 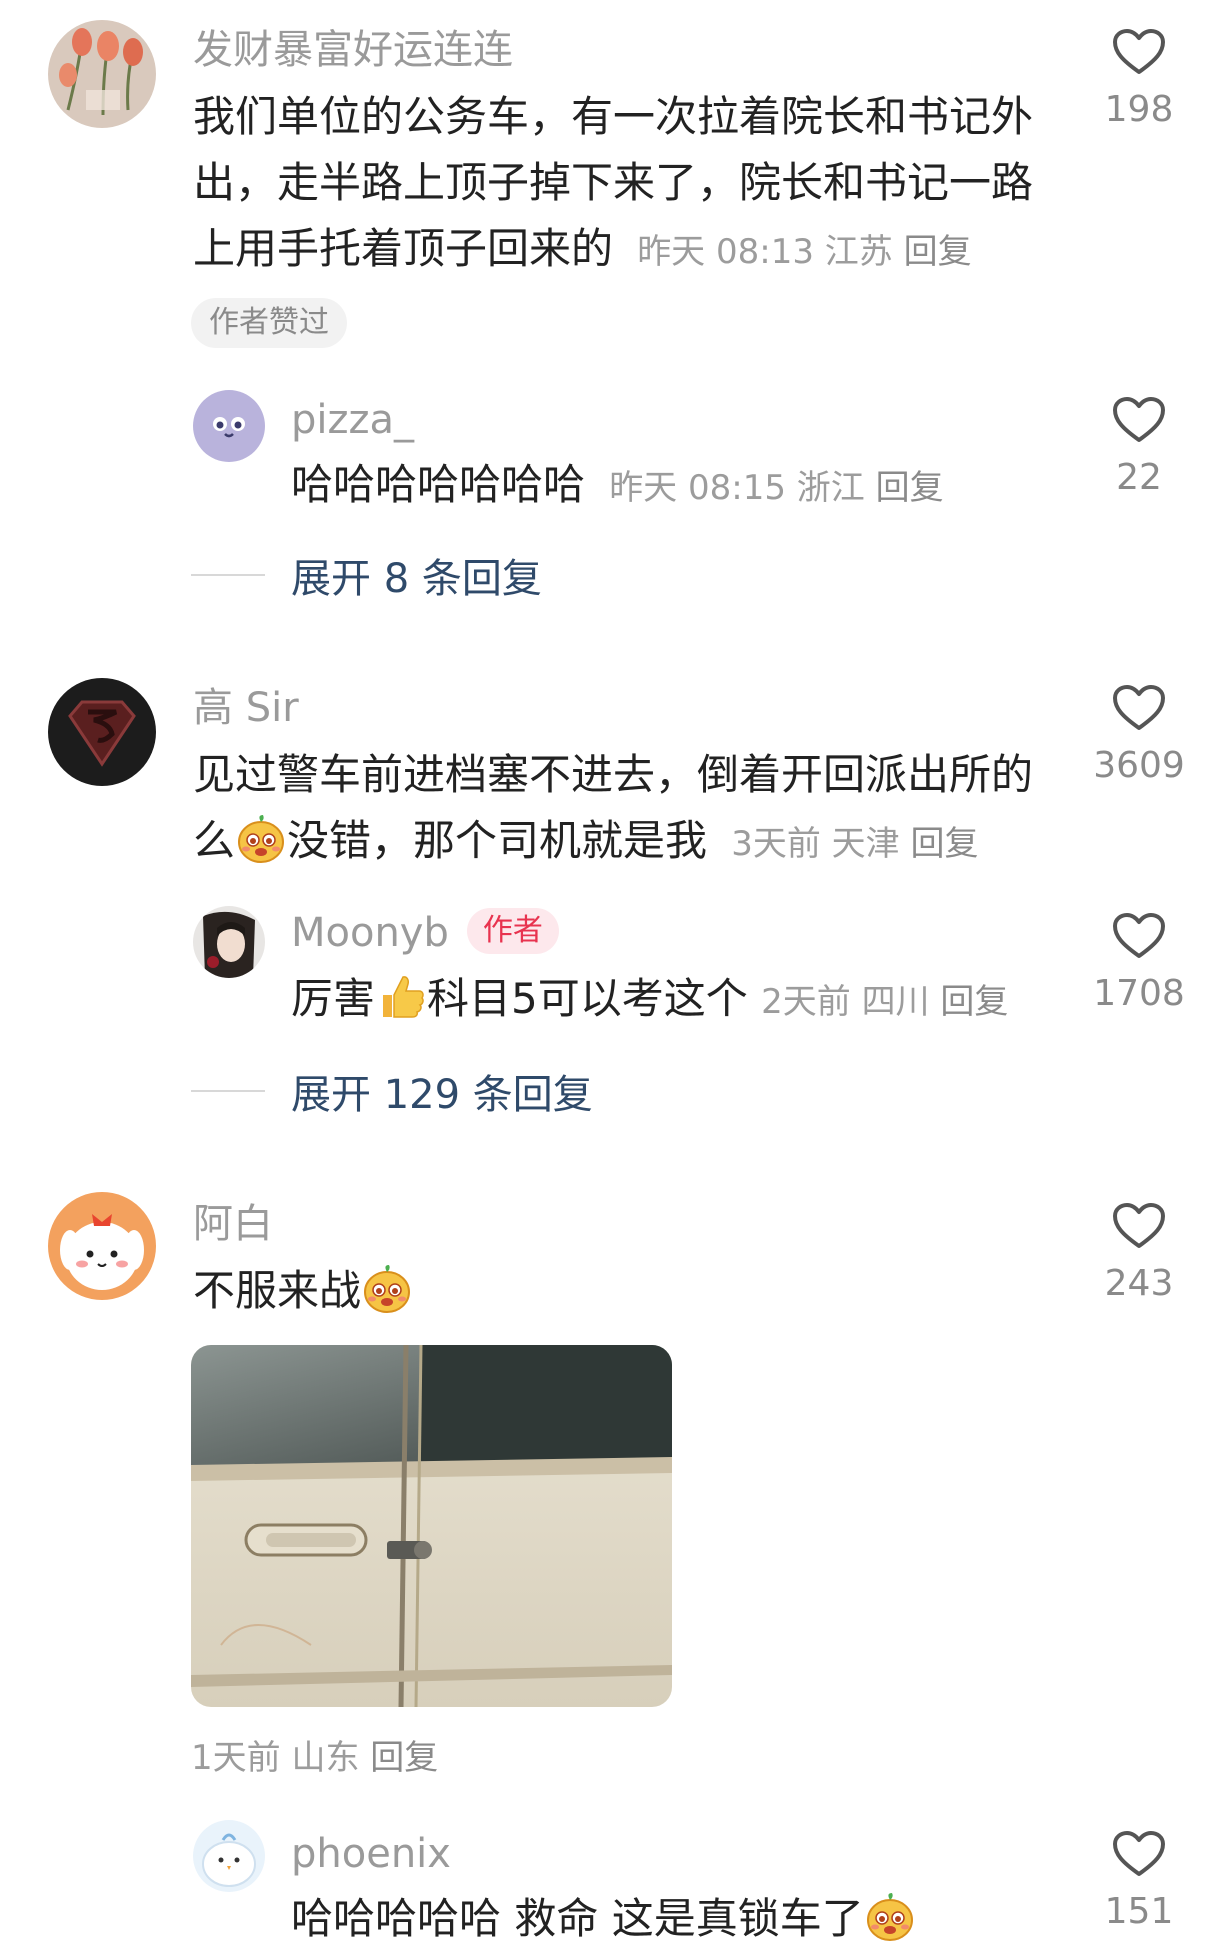 I want to click on reply-text: 哈哈哈哈哈哈哈 昨天 08:15 浙江 回复, so click(x=671, y=486).